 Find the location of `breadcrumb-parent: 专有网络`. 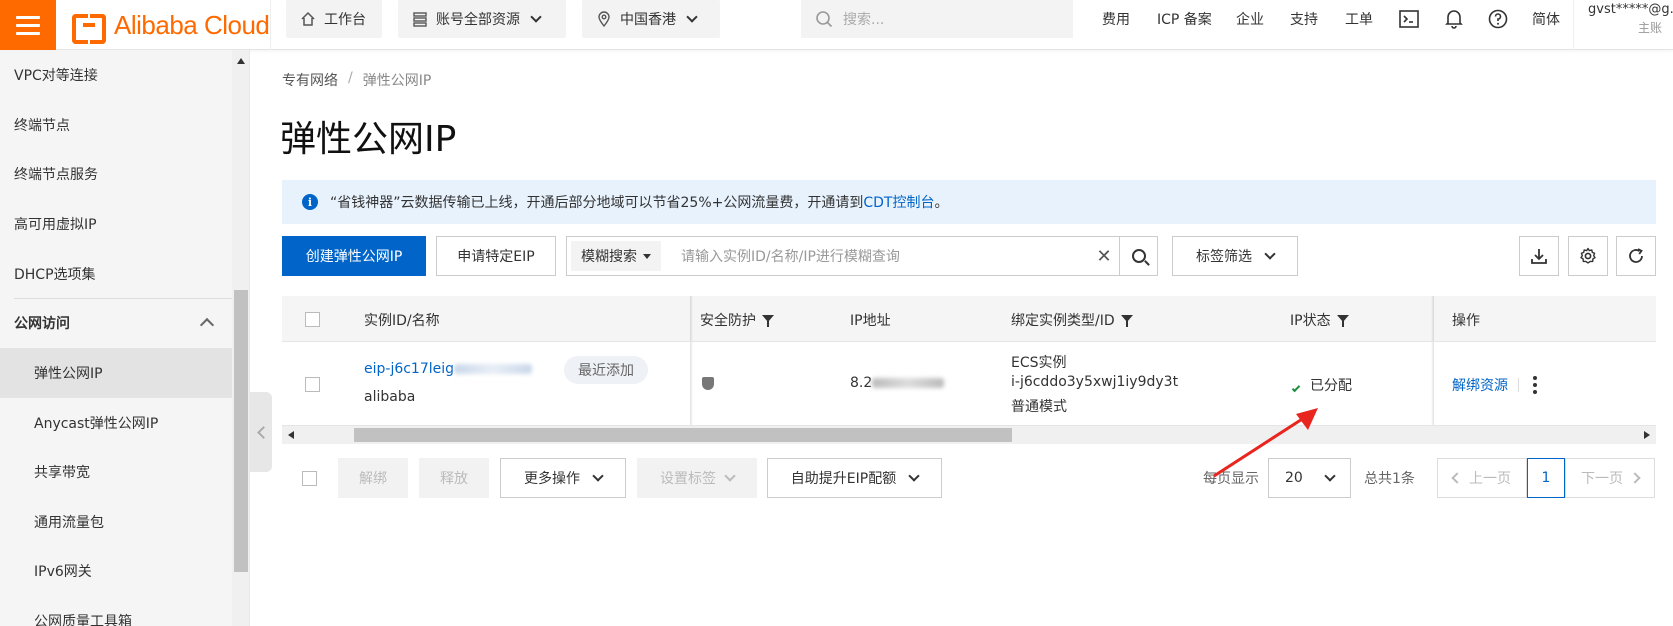

breadcrumb-parent: 专有网络 is located at coordinates (310, 80).